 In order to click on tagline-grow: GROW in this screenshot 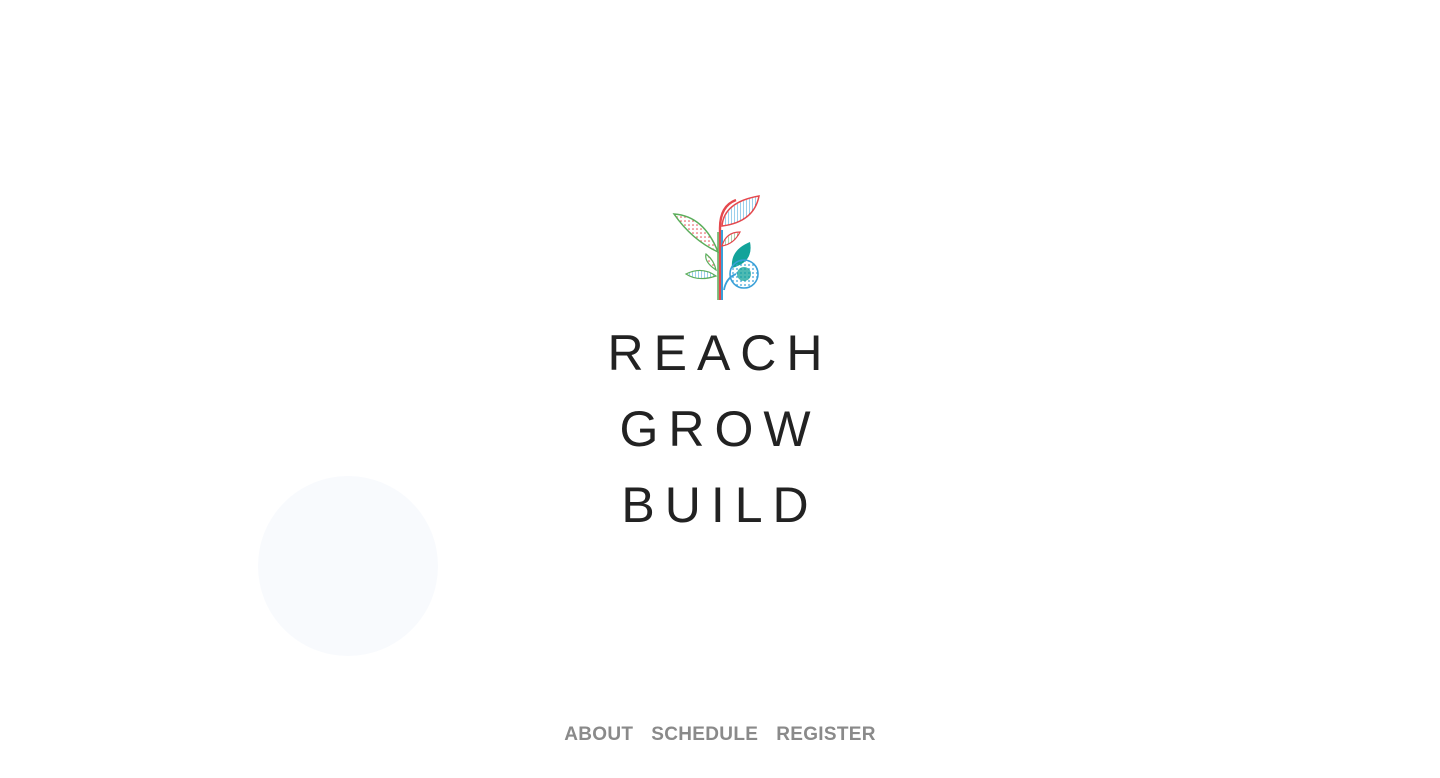, I will do `click(720, 429)`.